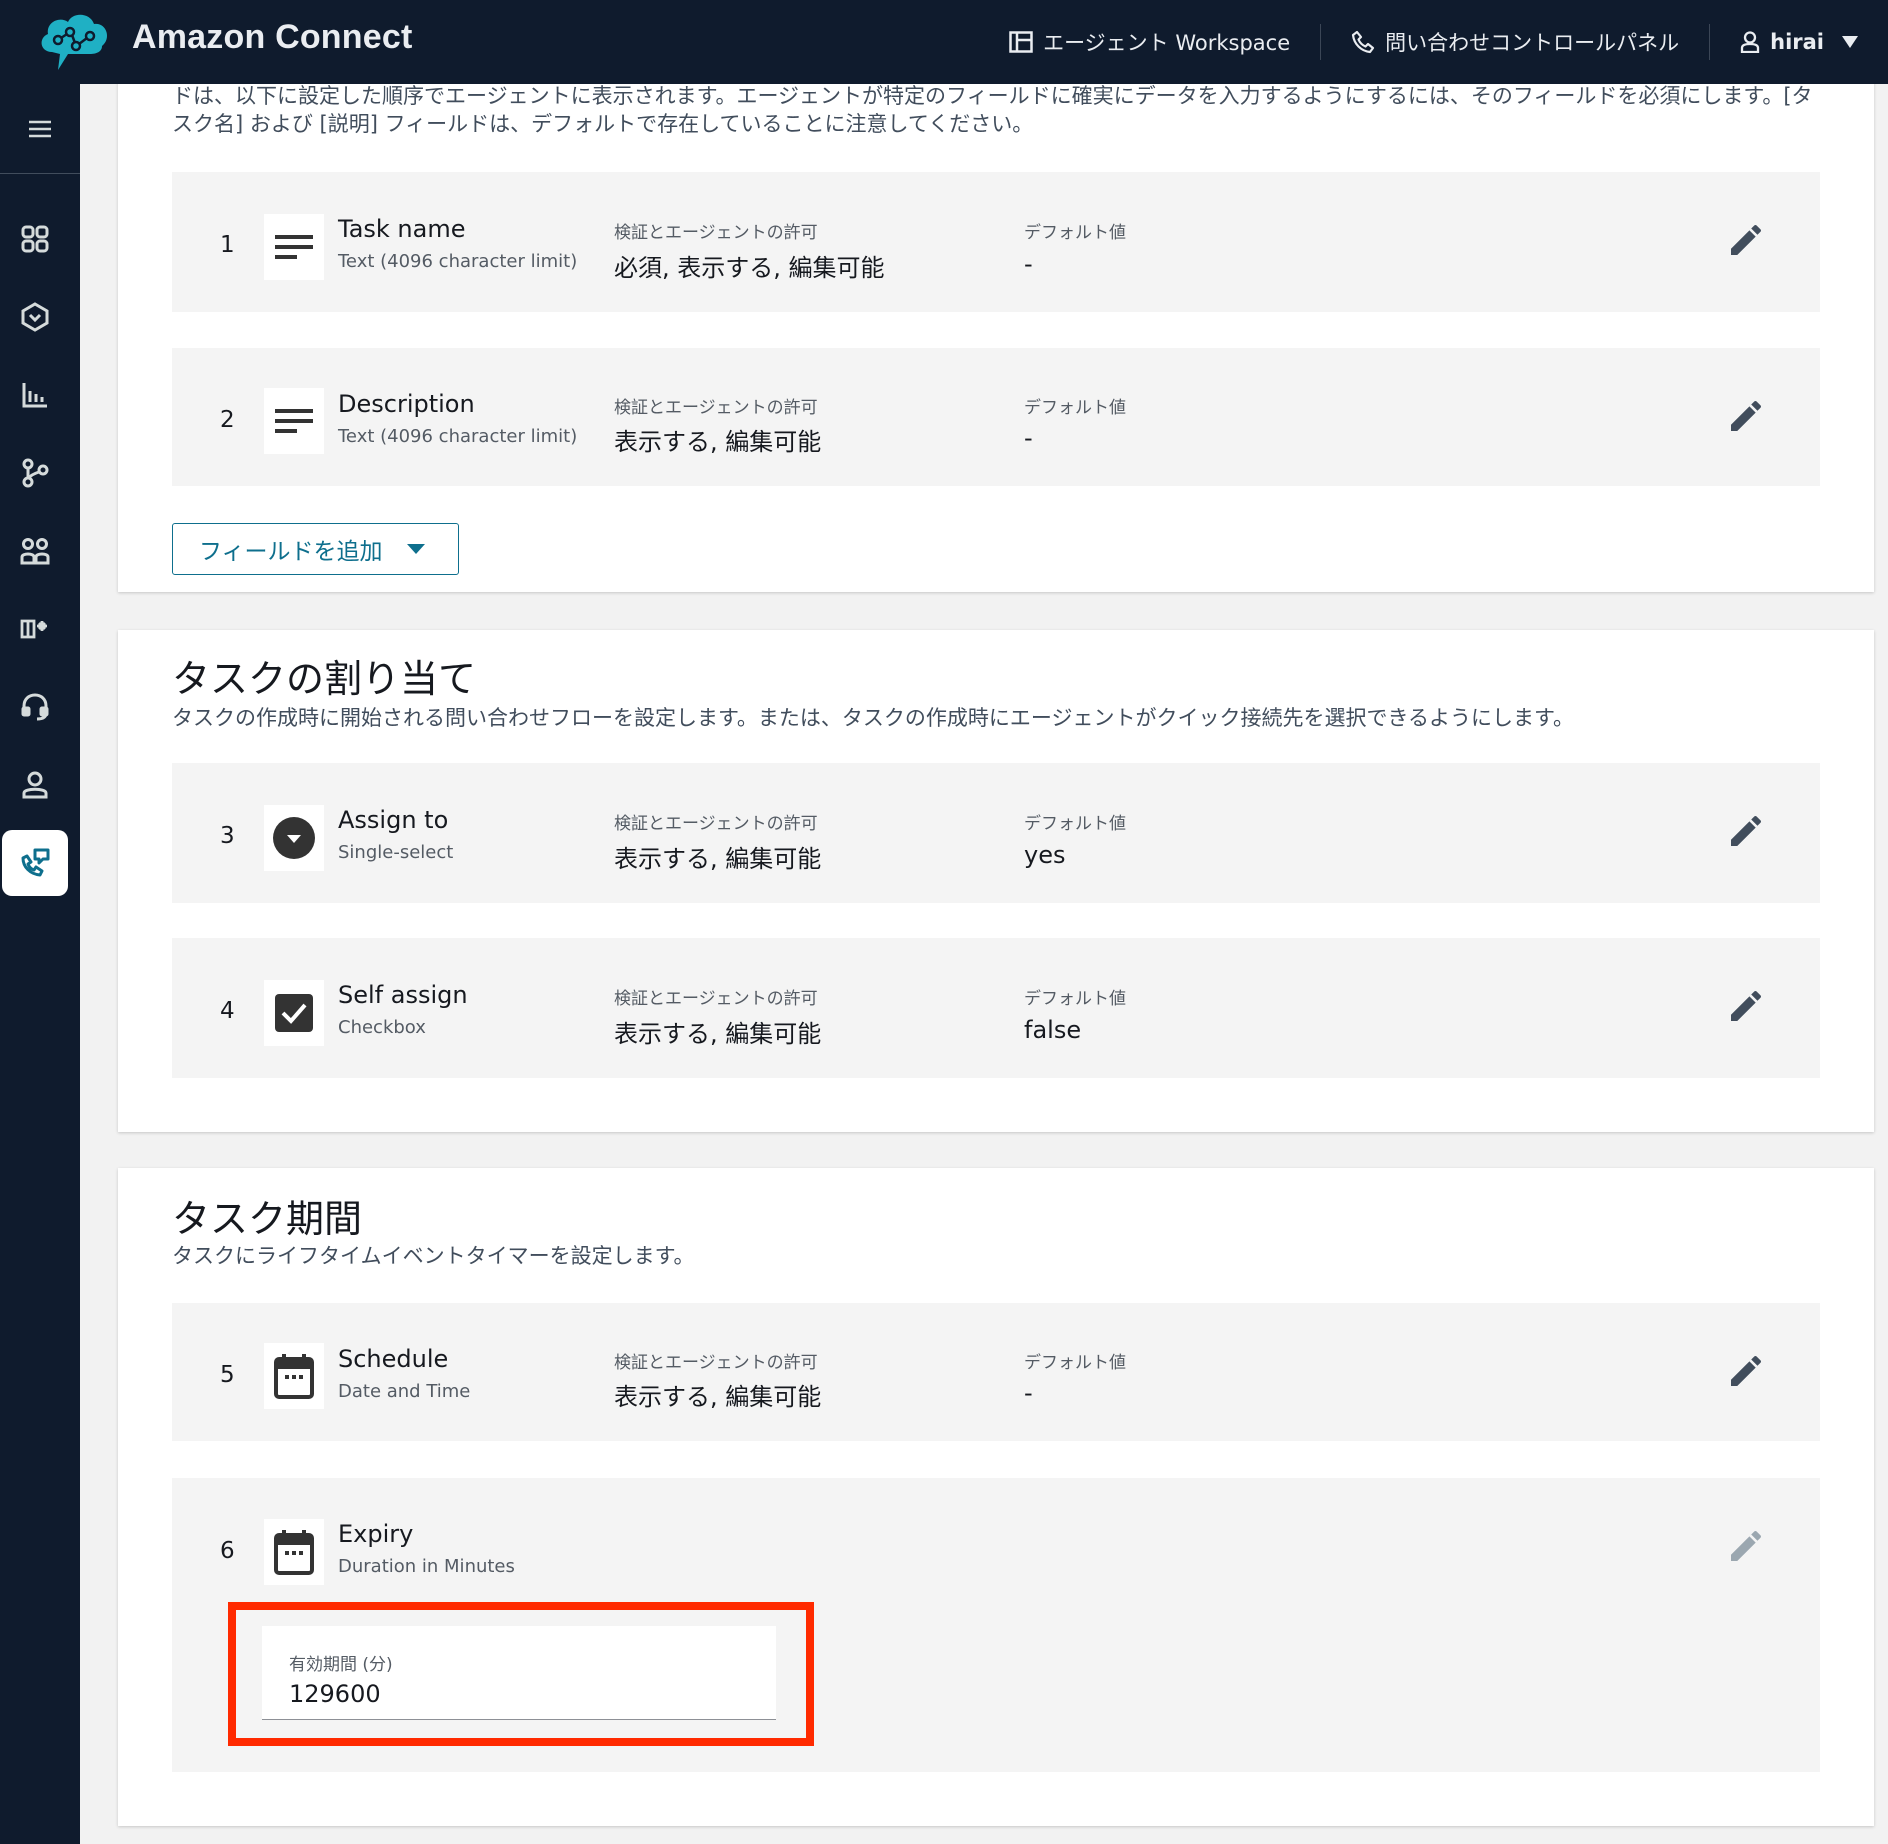 This screenshot has width=1888, height=1844. I want to click on sidebar, so click(40, 964).